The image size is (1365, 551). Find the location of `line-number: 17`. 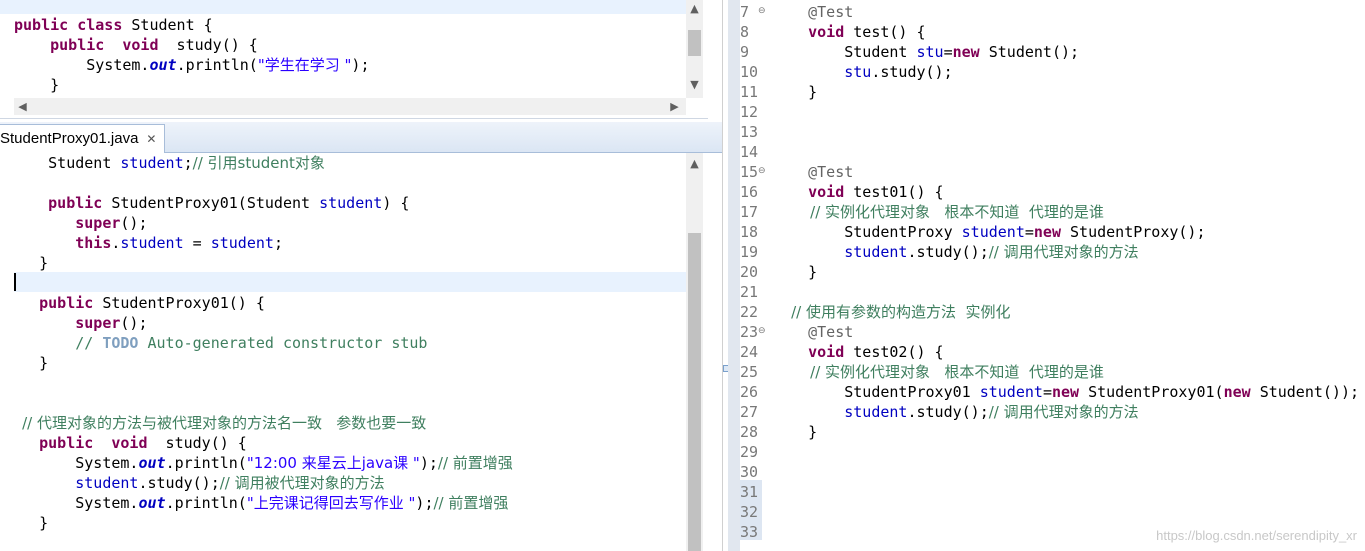

line-number: 17 is located at coordinates (749, 212).